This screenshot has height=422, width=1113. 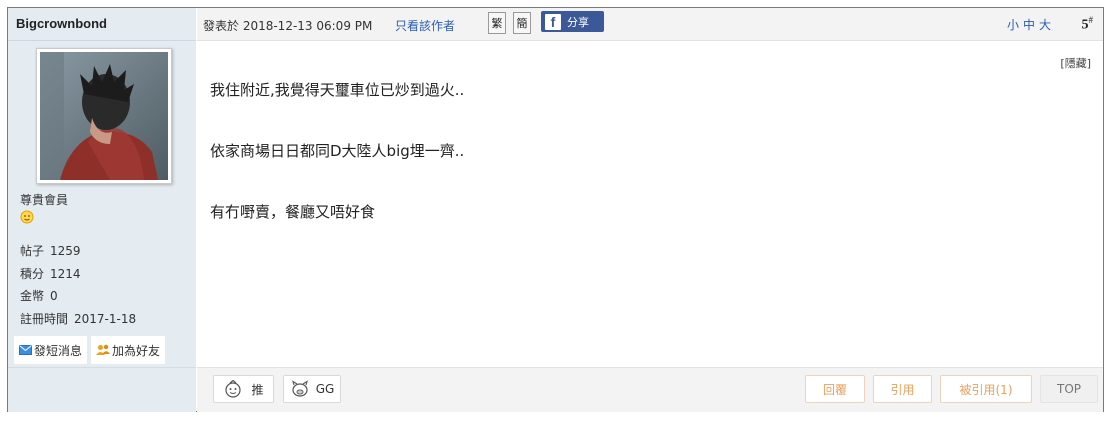 I want to click on reply-button: 回覆, so click(x=835, y=389).